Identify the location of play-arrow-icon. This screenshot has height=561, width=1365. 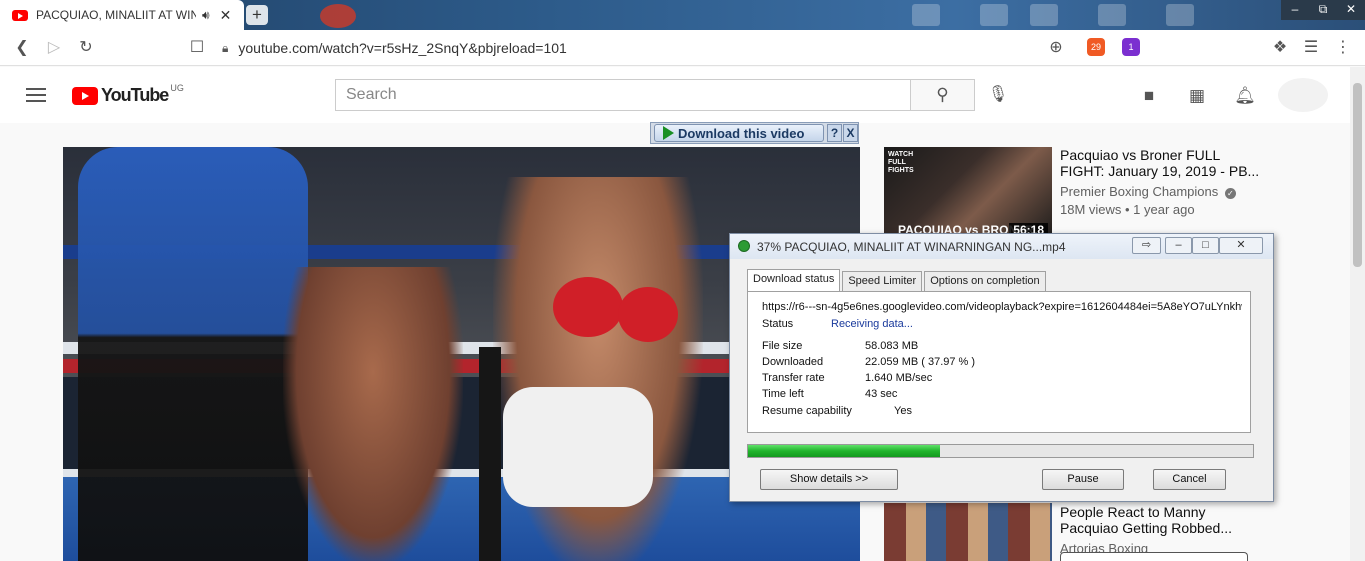
(668, 133).